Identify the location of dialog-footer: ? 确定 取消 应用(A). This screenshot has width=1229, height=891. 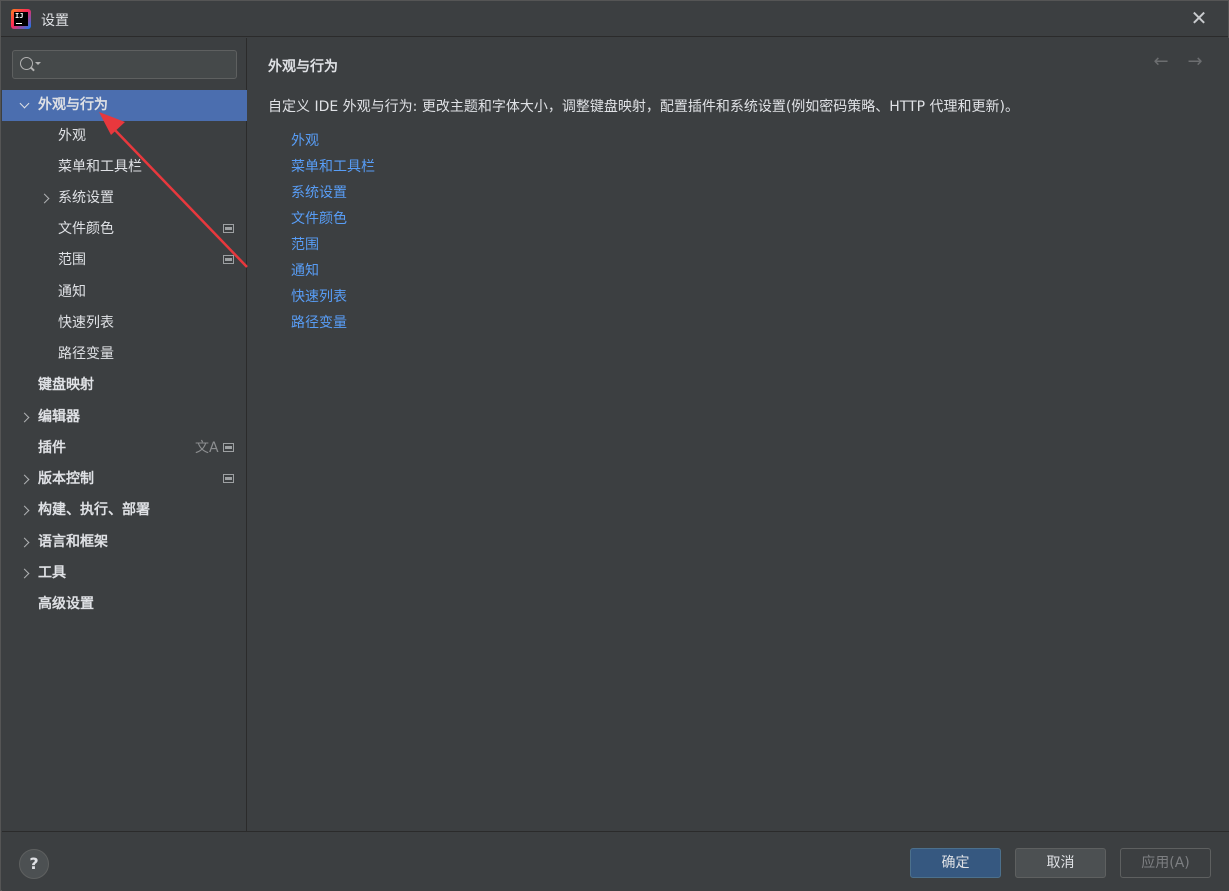
(615, 861).